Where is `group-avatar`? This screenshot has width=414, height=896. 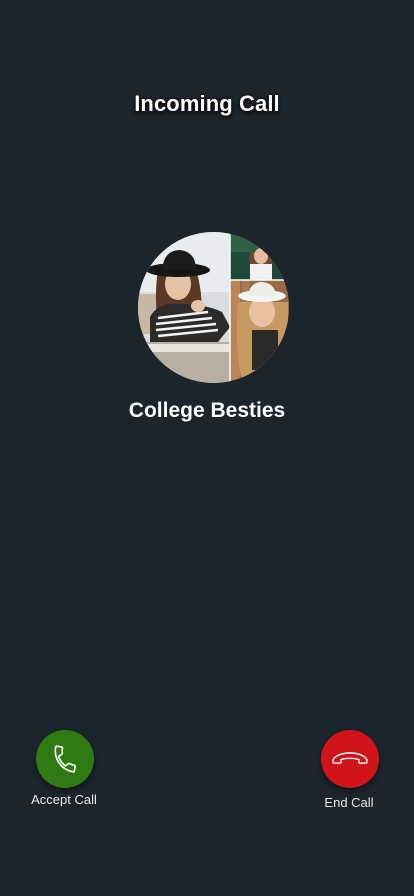
group-avatar is located at coordinates (213, 307).